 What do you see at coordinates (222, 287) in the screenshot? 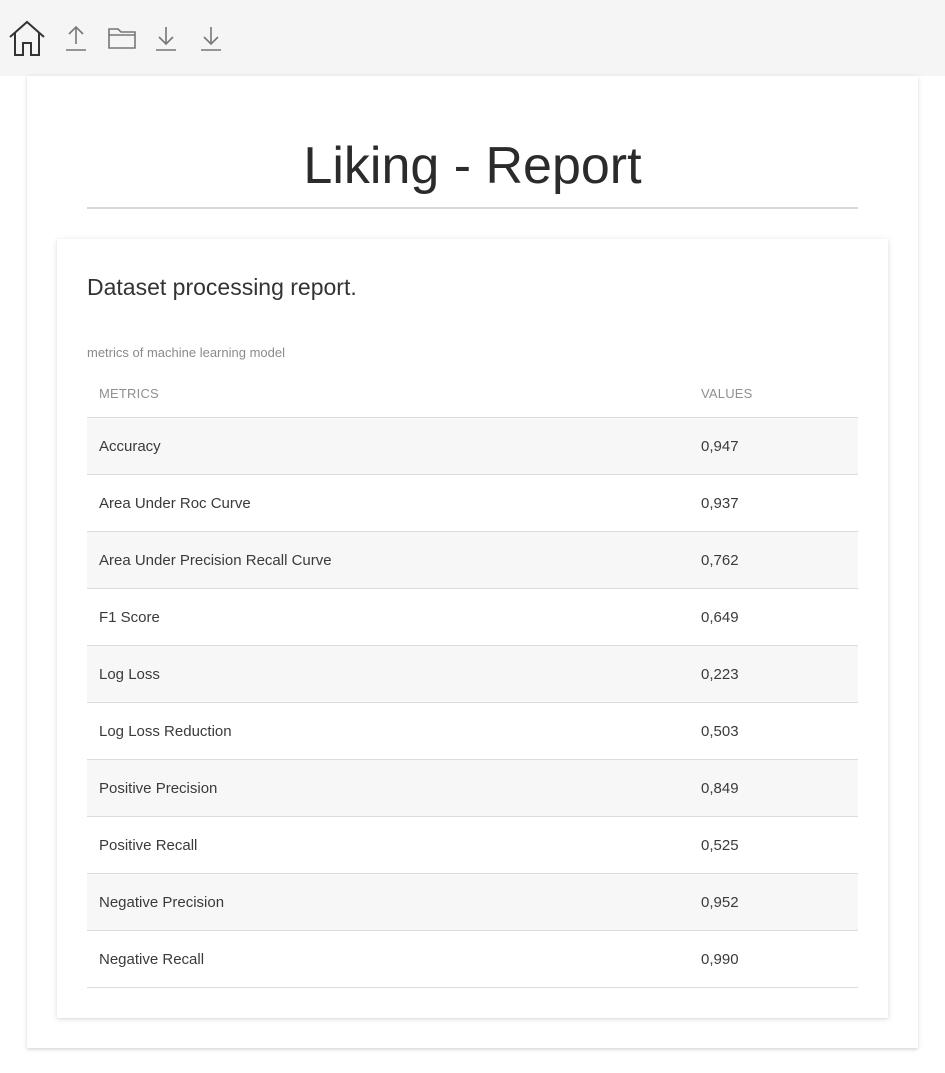
I see `section-title: Dataset processing report.` at bounding box center [222, 287].